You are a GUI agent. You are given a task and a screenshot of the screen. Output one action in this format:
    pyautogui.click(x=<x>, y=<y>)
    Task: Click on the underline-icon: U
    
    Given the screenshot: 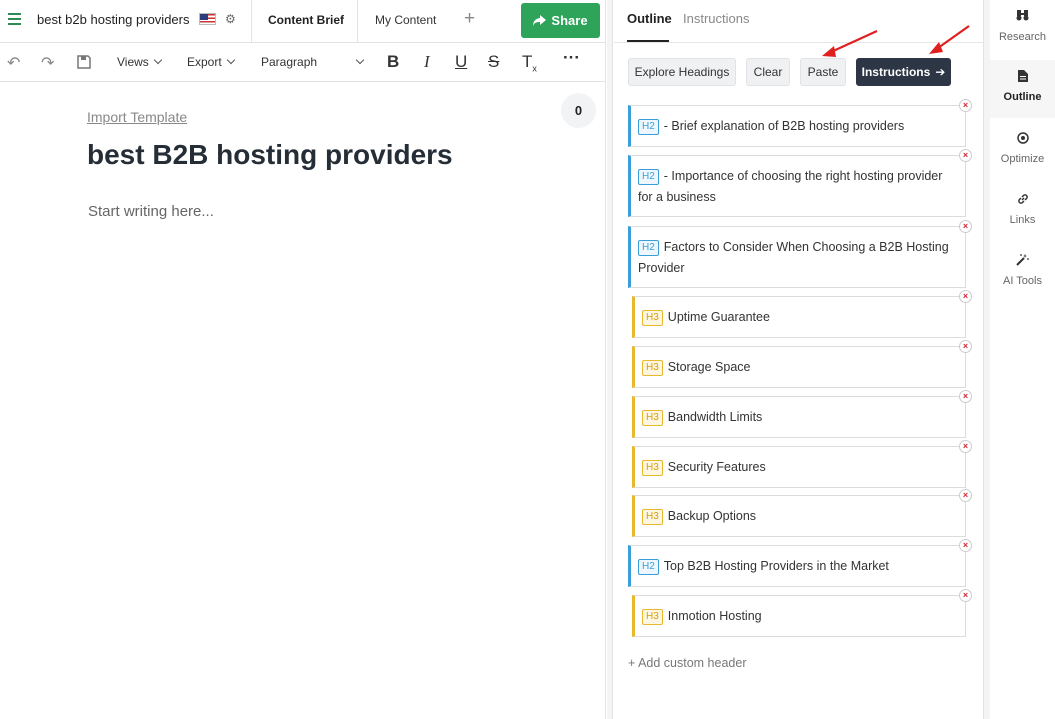 What is the action you would take?
    pyautogui.click(x=461, y=62)
    